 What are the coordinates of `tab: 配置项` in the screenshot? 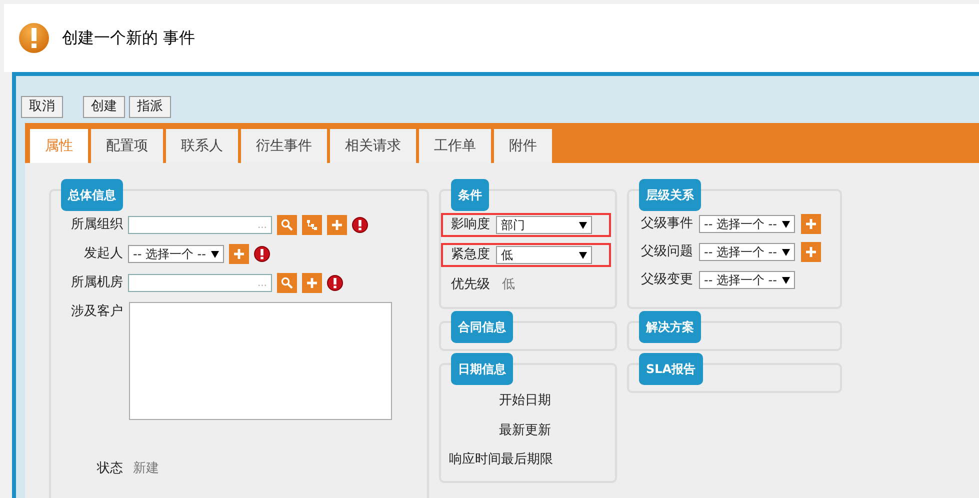 It's located at (127, 146).